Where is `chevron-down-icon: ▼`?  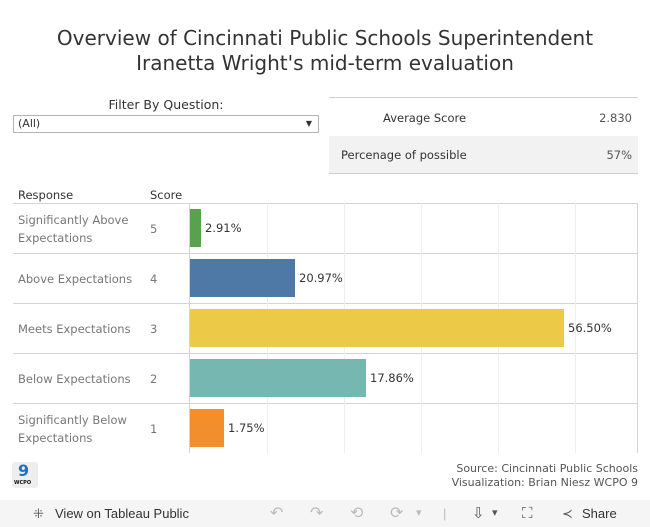
chevron-down-icon: ▼ is located at coordinates (309, 124).